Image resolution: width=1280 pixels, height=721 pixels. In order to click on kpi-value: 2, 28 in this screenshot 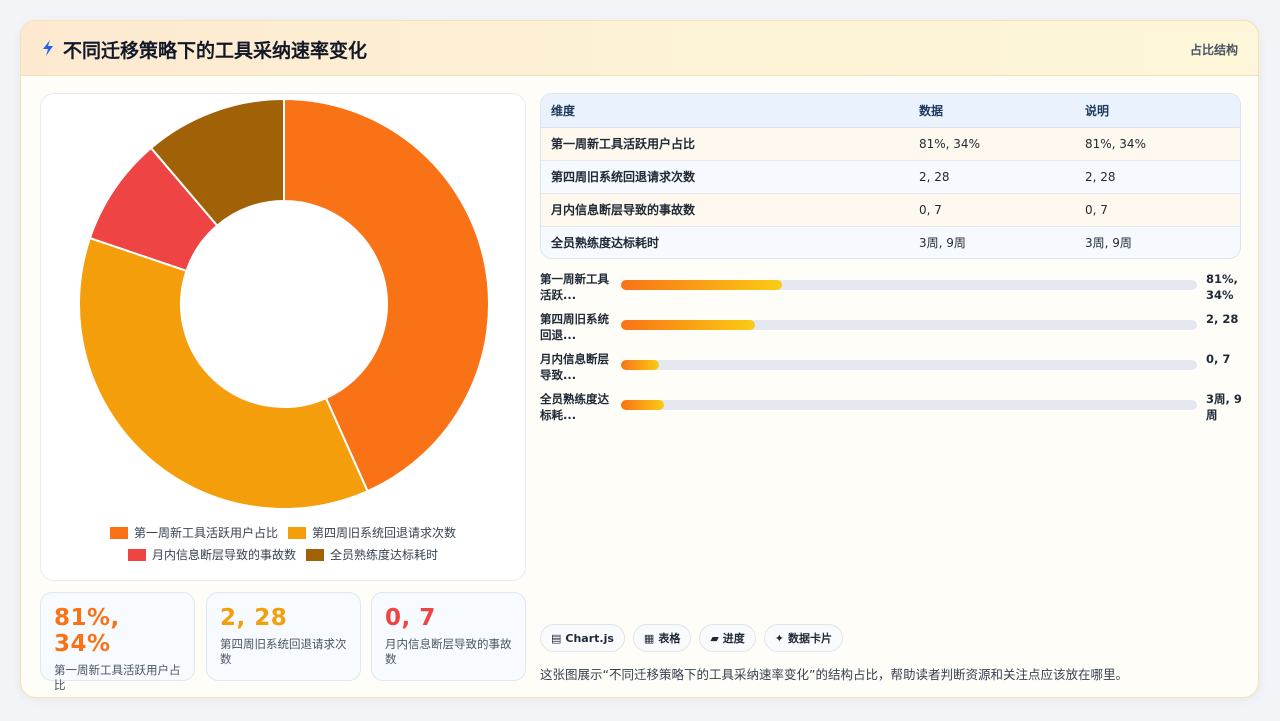, I will do `click(254, 618)`.